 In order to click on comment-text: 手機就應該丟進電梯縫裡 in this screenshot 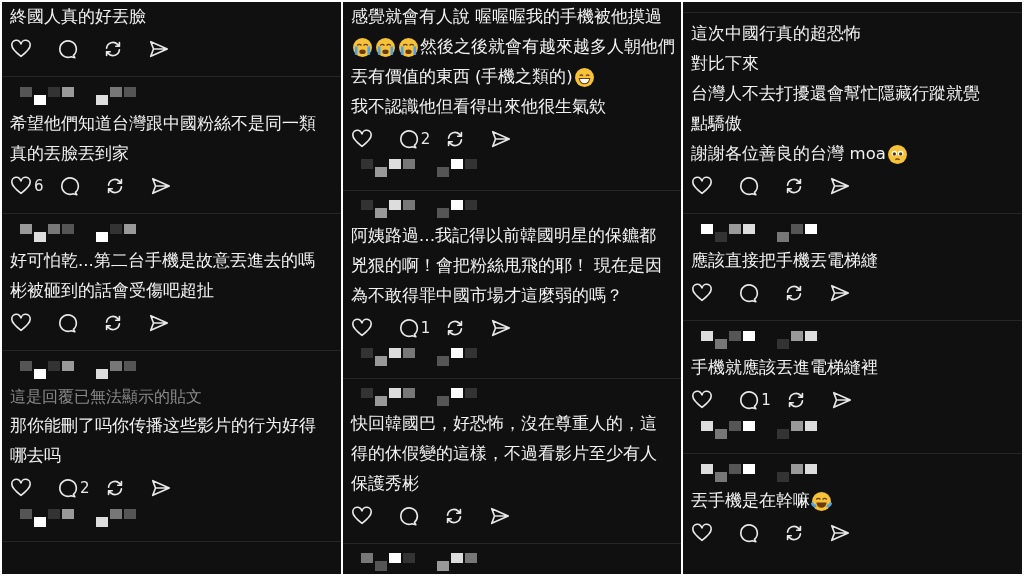, I will do `click(785, 368)`.